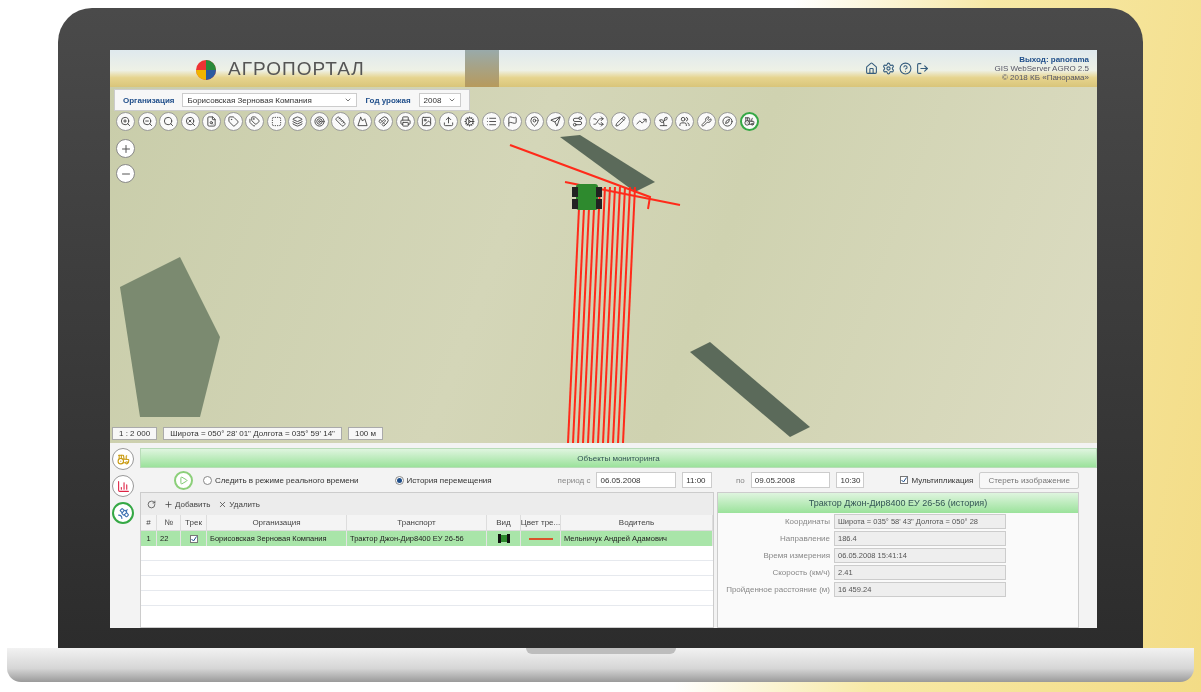 Image resolution: width=1201 pixels, height=692 pixels. What do you see at coordinates (254, 121) in the screenshot?
I see `tags-tool-button` at bounding box center [254, 121].